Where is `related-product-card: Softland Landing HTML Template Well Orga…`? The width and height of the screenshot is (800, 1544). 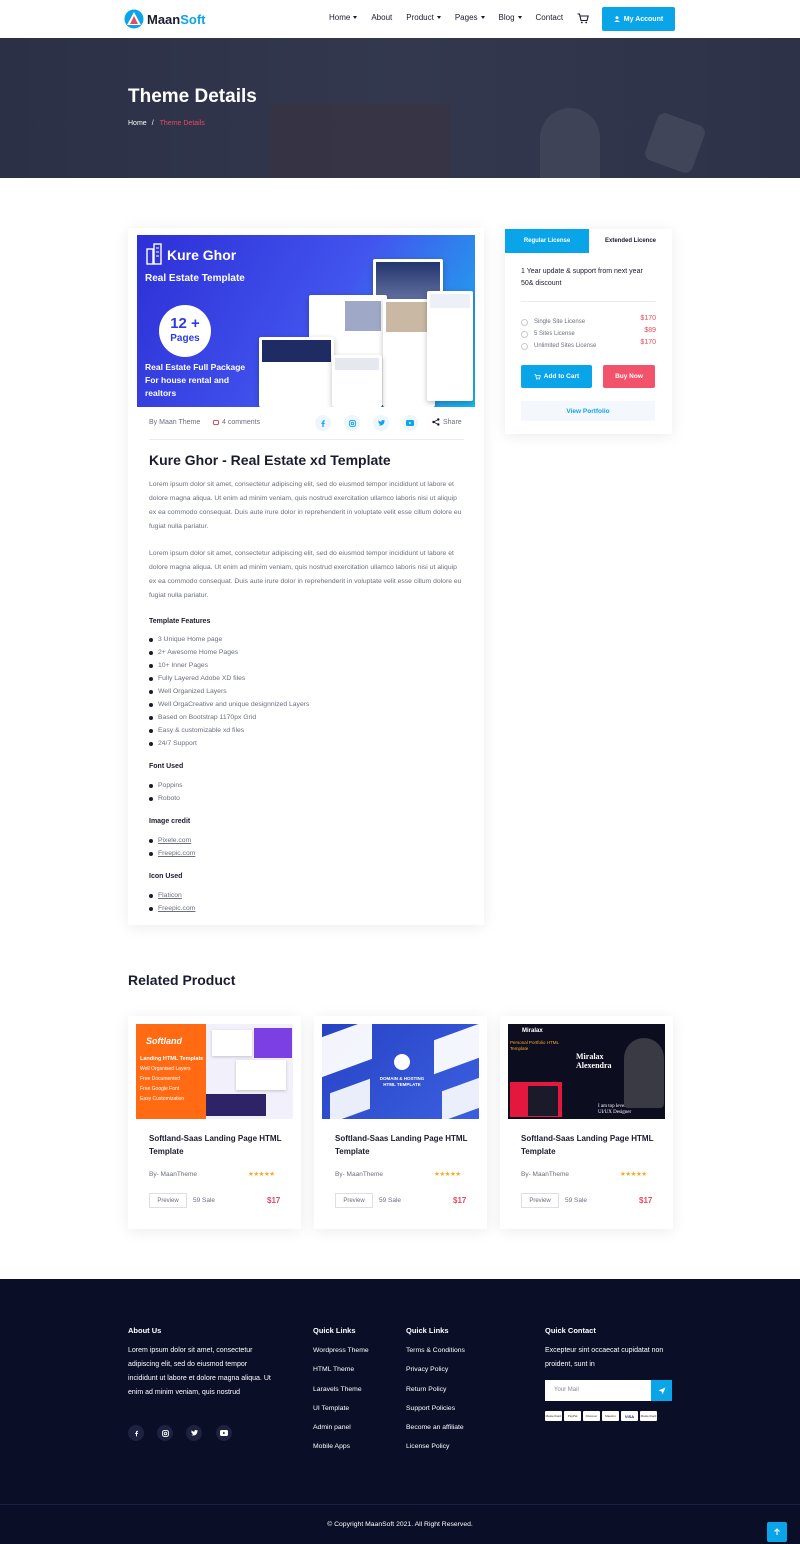
related-product-card: Softland Landing HTML Template Well Orga… is located at coordinates (214, 1122).